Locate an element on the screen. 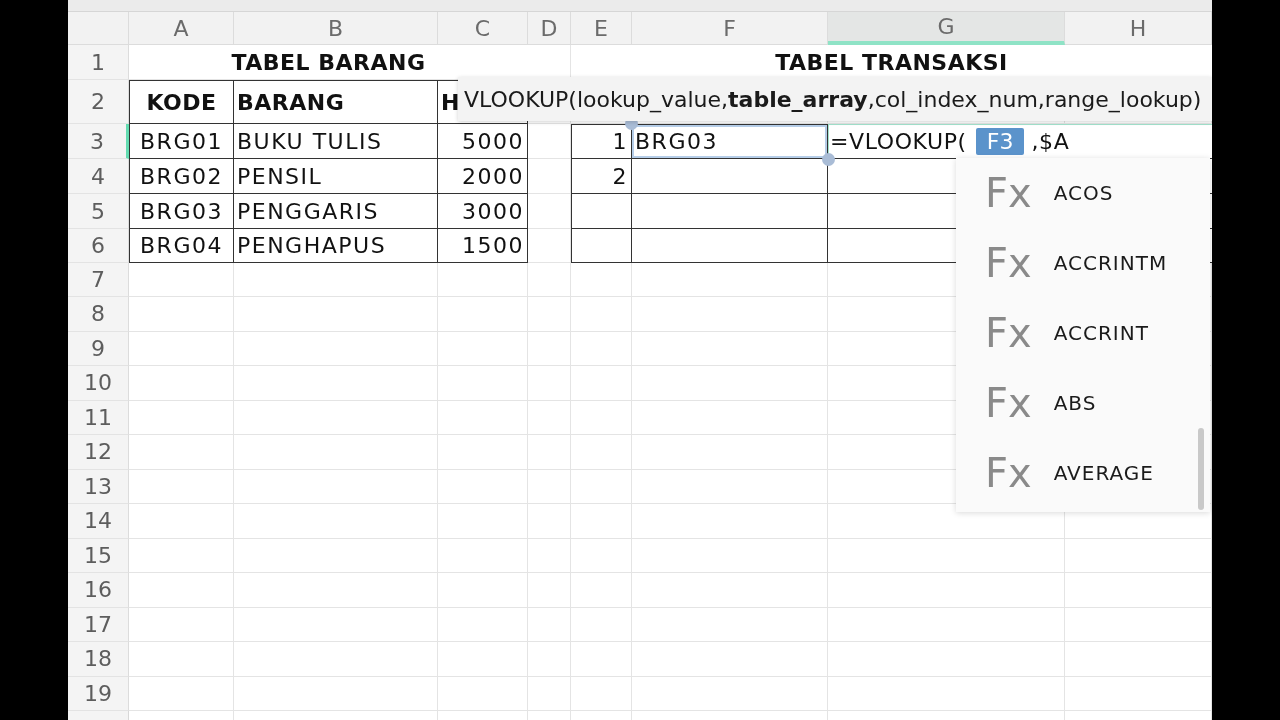 This screenshot has height=720, width=1280. formula-text: ,$A is located at coordinates (1050, 141).